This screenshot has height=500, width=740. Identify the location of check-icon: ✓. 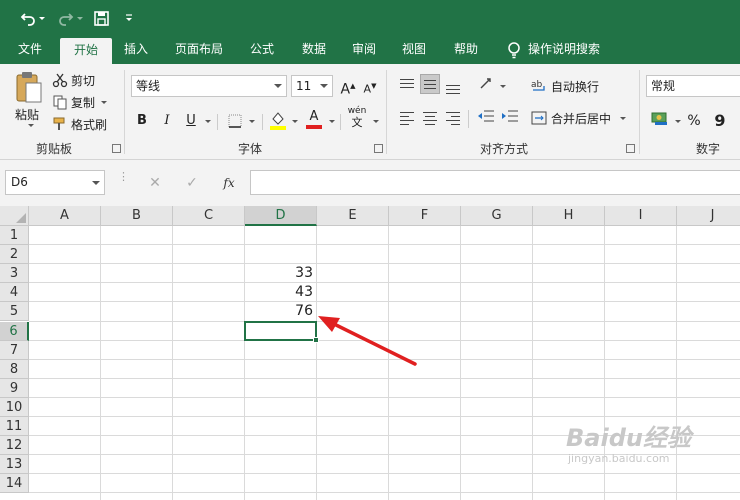
(192, 183).